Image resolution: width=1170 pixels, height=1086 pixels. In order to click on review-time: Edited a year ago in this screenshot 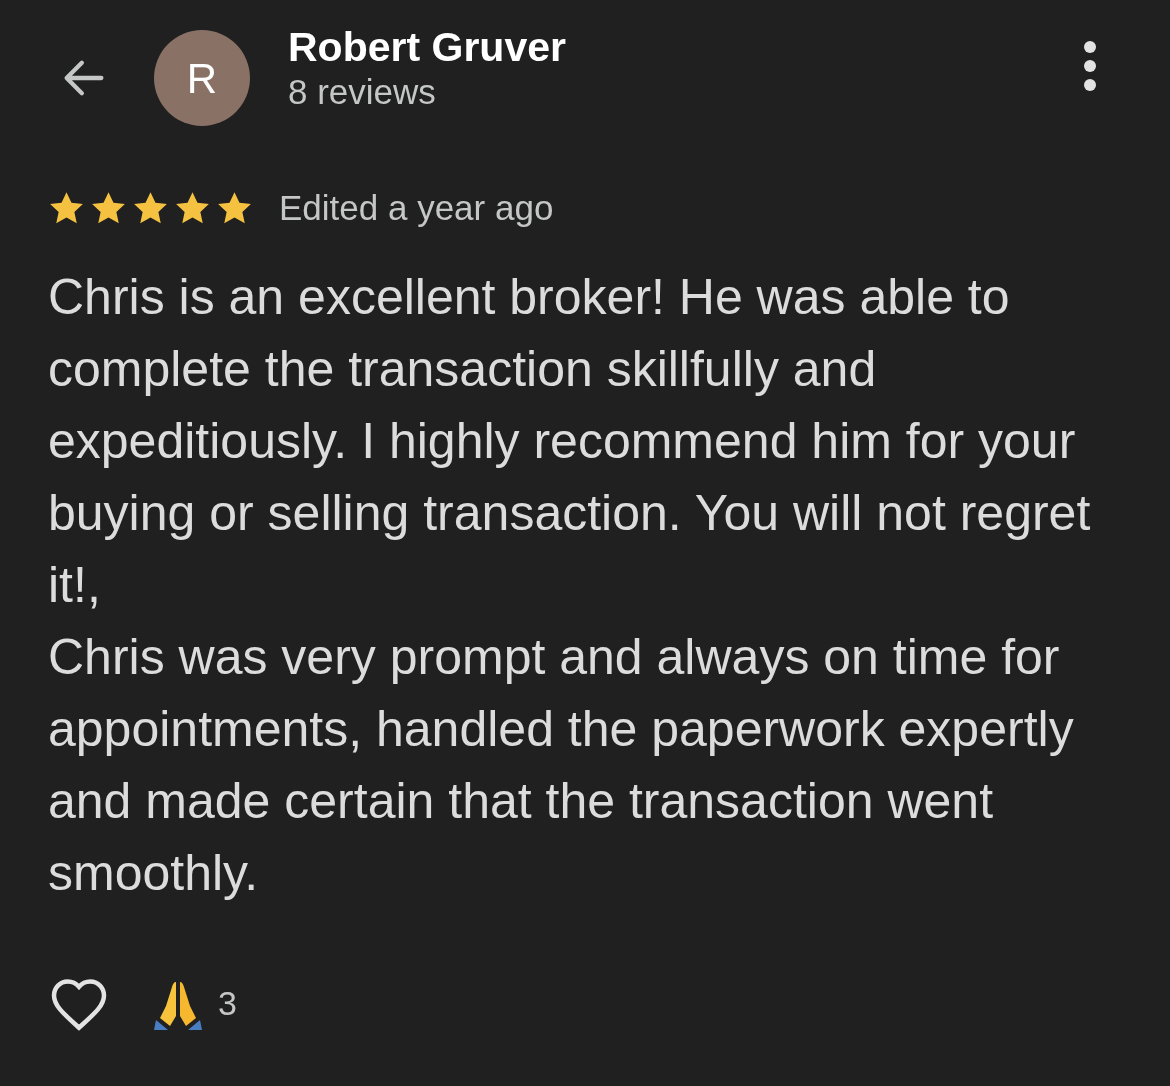, I will do `click(416, 208)`.